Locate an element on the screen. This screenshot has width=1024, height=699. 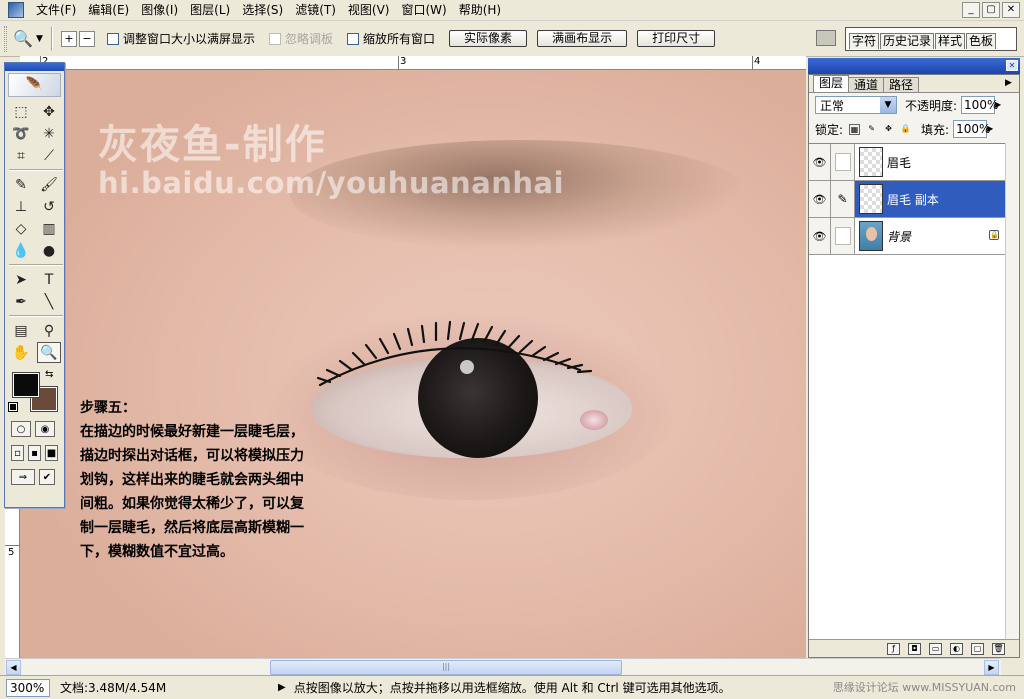
standard-mode-icon: ○ is located at coordinates (21, 429).